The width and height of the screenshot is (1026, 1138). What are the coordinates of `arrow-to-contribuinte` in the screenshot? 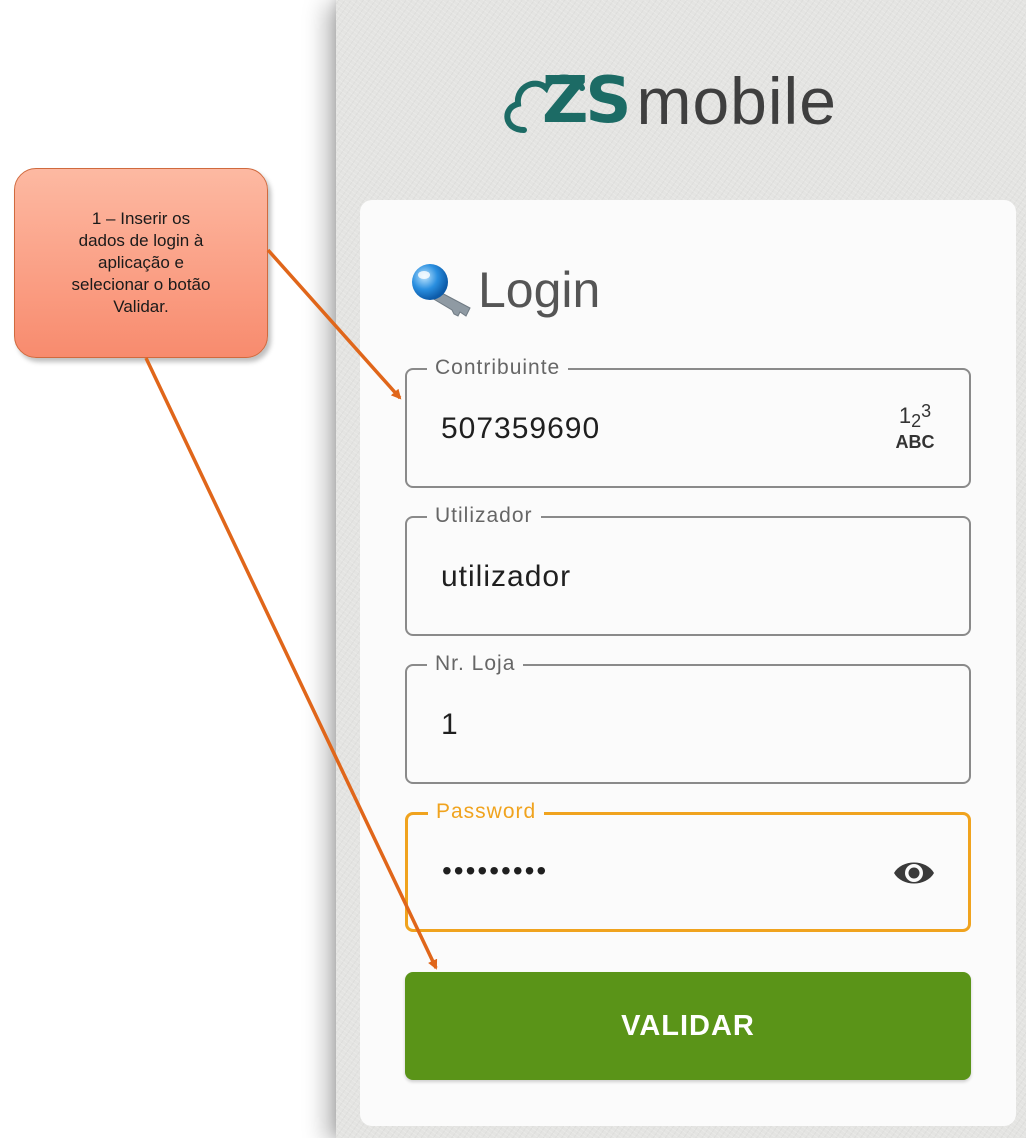 It's located at (334, 324).